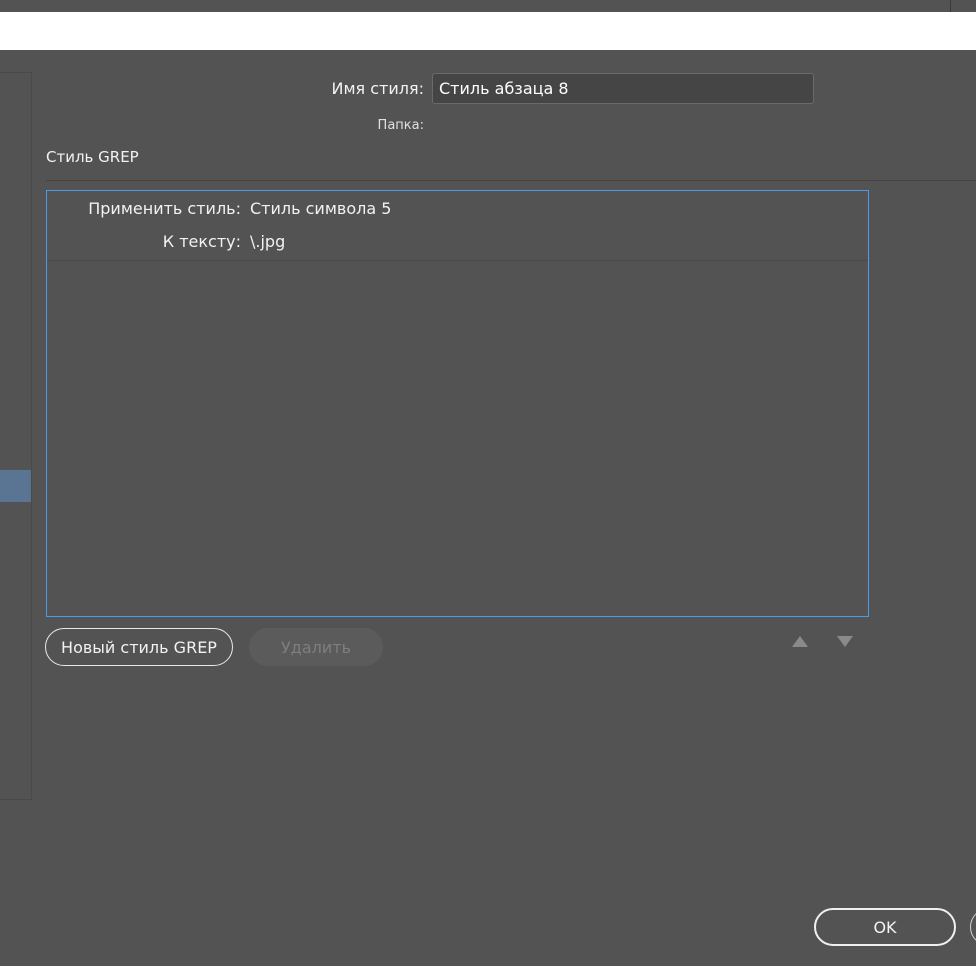  I want to click on triangle-up-icon, so click(800, 641).